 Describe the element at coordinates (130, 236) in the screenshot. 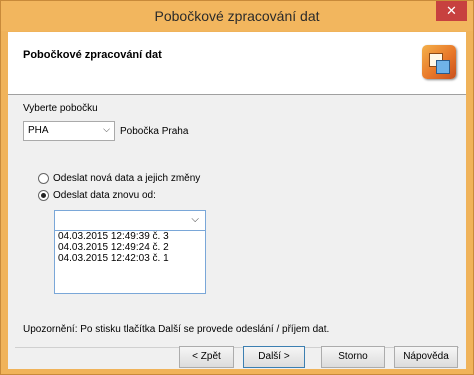

I see `list-item: 04.03.2015 12:49:39 č. 3` at that location.